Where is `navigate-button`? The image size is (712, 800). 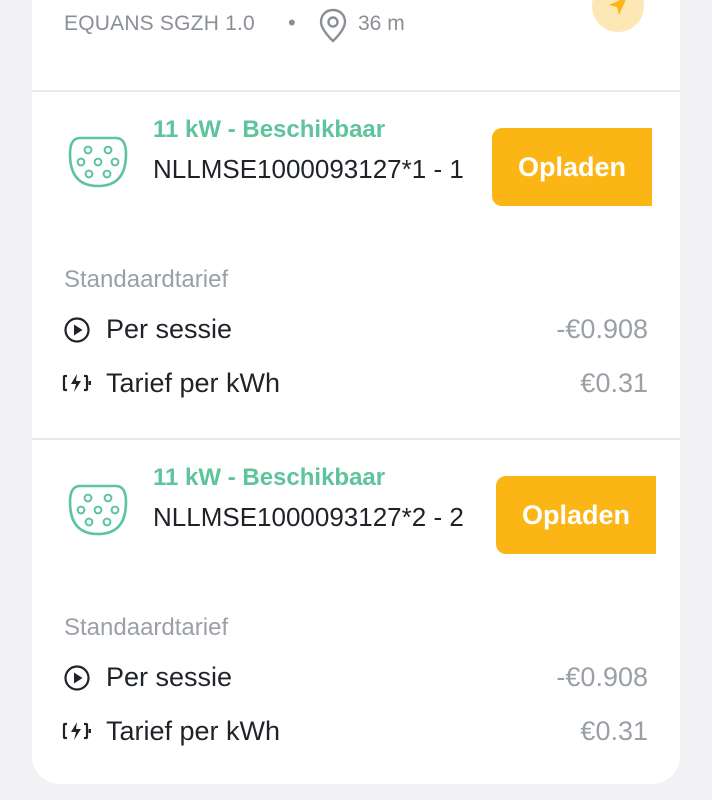 navigate-button is located at coordinates (618, 16).